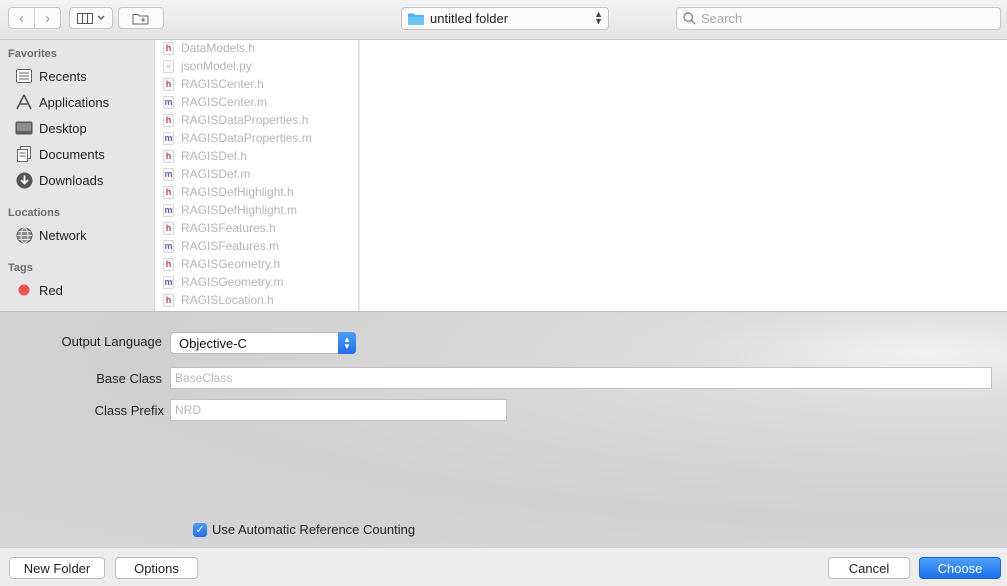  I want to click on file-name: RAGISDataProperties.h, so click(245, 120).